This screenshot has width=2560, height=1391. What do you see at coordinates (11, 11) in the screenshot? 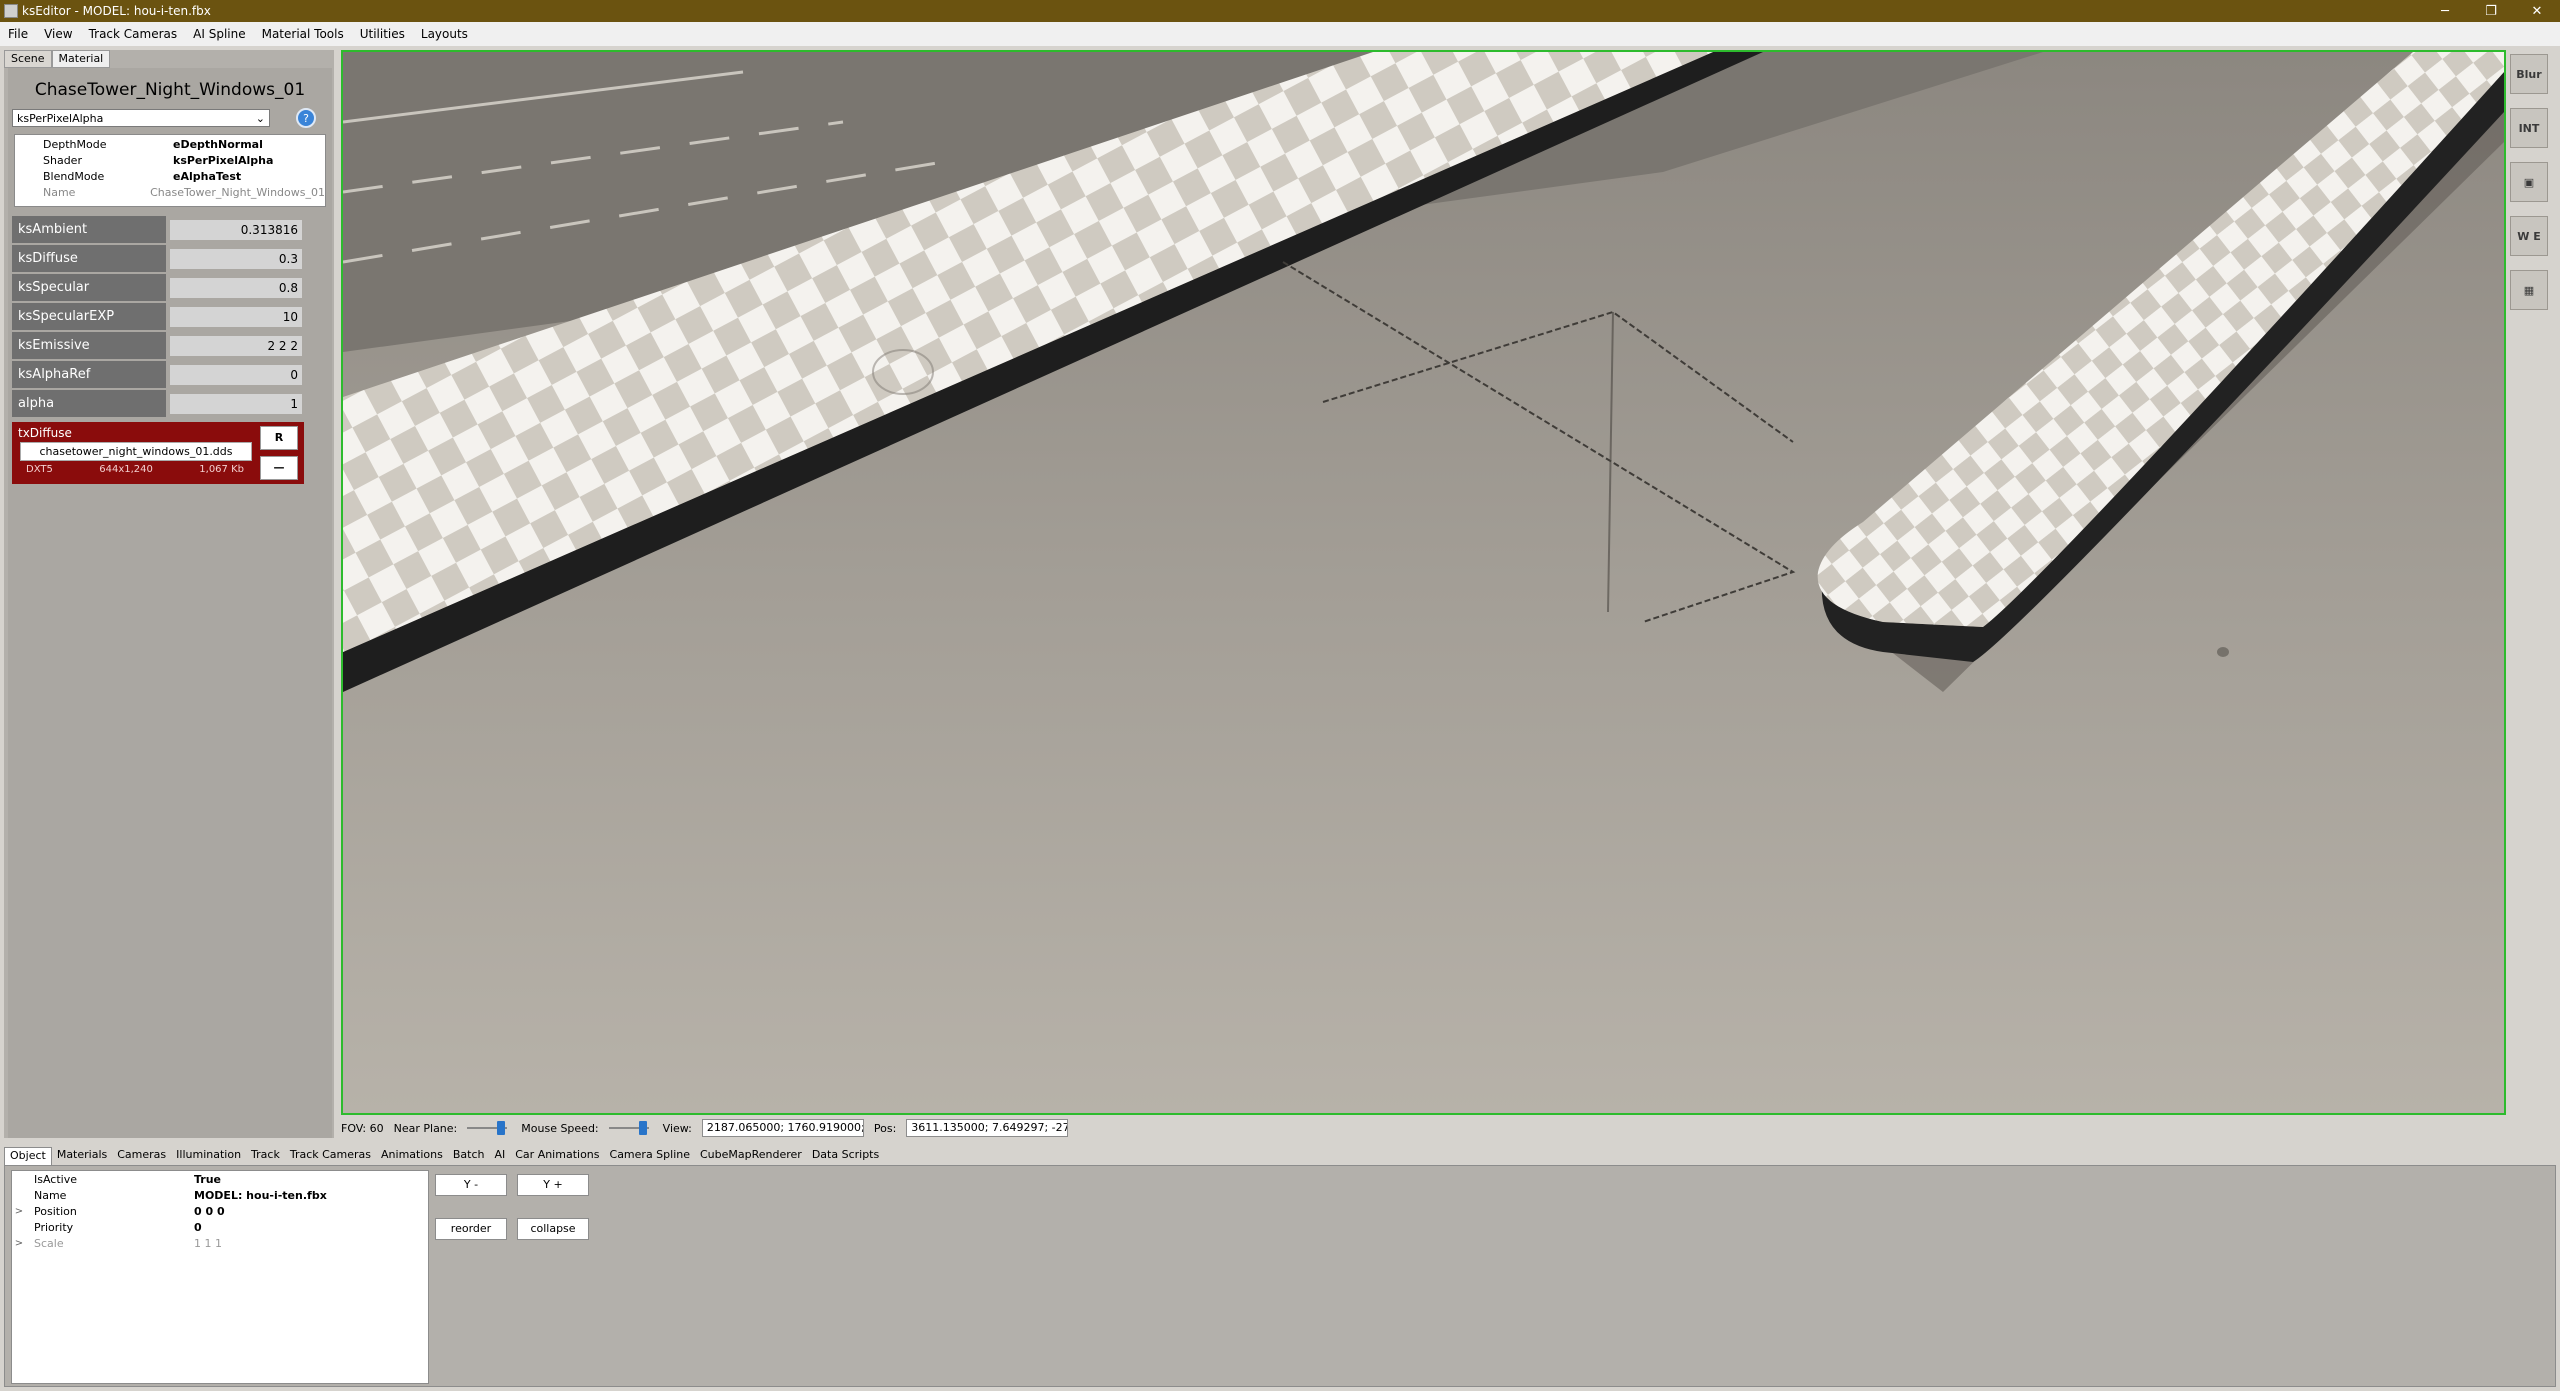
I see `app-icon` at bounding box center [11, 11].